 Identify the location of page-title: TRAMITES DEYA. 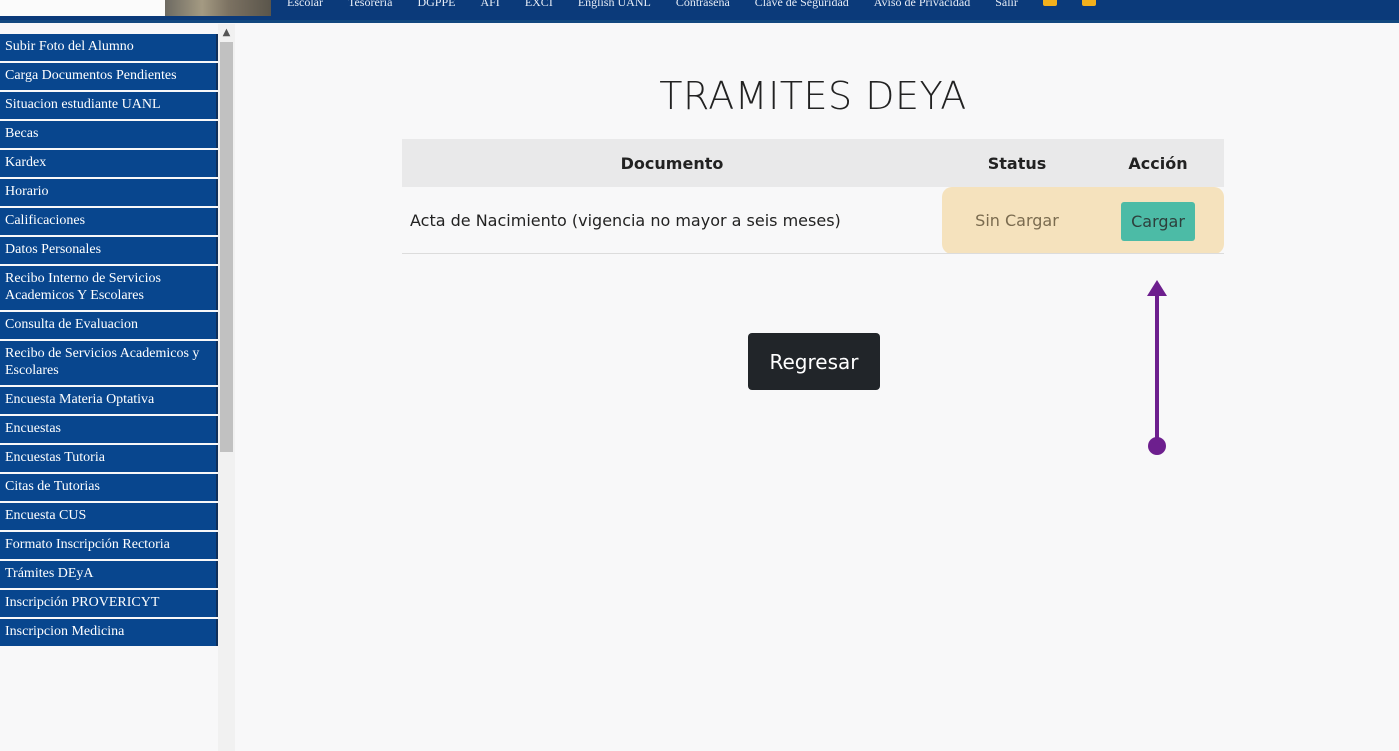
(813, 96).